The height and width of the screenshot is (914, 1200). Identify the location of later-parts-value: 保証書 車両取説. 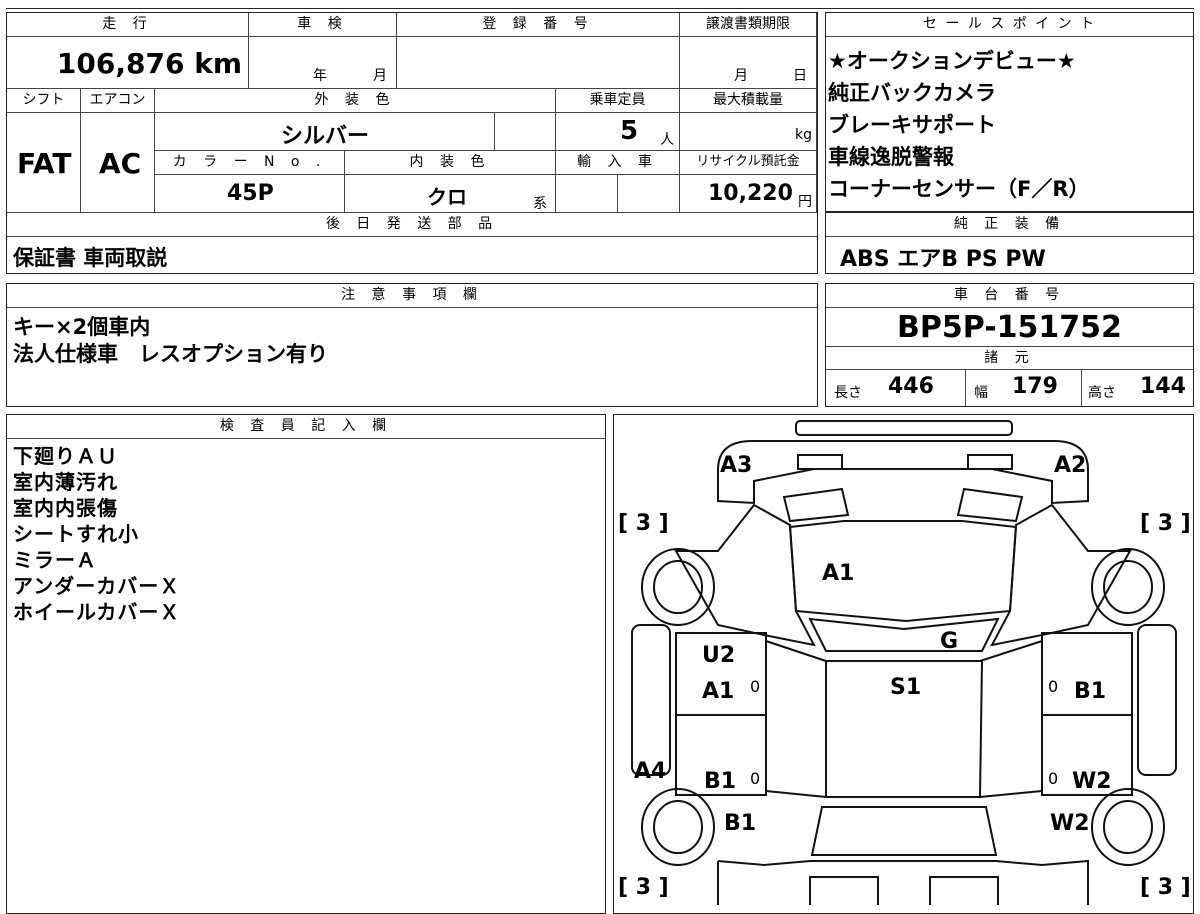
(90, 258).